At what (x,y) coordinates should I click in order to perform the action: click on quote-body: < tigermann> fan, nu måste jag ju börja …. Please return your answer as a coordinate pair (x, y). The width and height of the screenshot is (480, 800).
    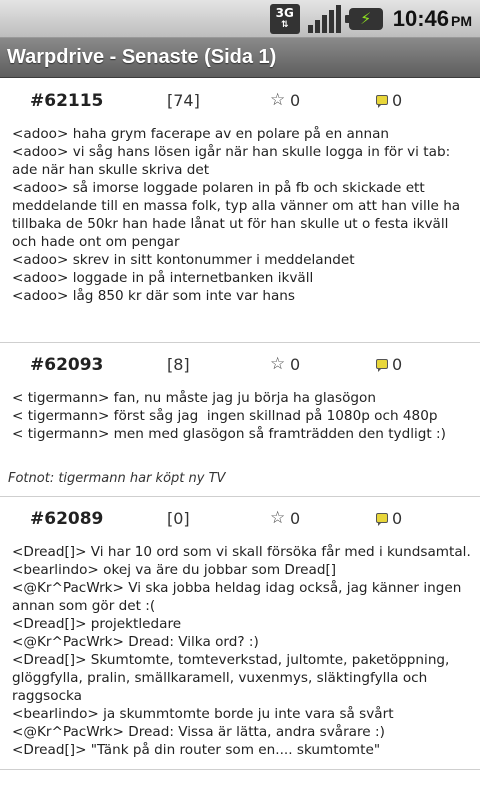
    Looking at the image, I should click on (240, 416).